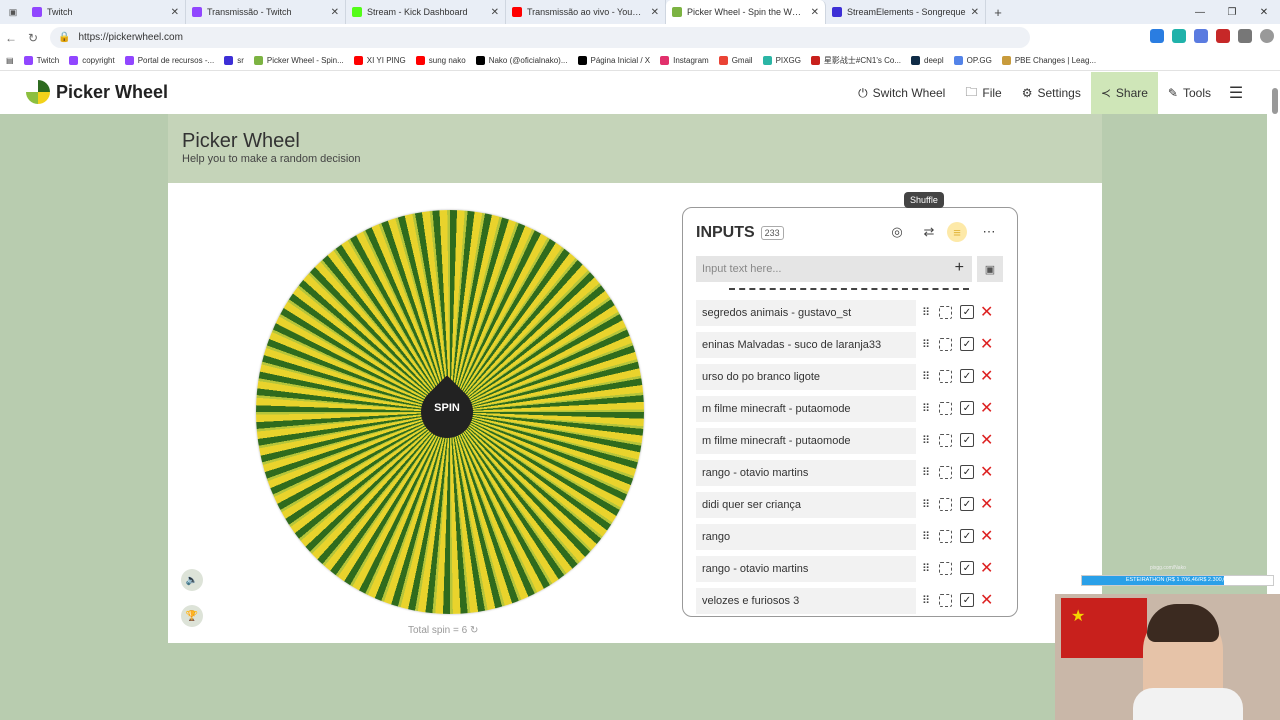 Image resolution: width=1280 pixels, height=720 pixels. What do you see at coordinates (834, 269) in the screenshot?
I see `input-text-field: Input text here... +` at bounding box center [834, 269].